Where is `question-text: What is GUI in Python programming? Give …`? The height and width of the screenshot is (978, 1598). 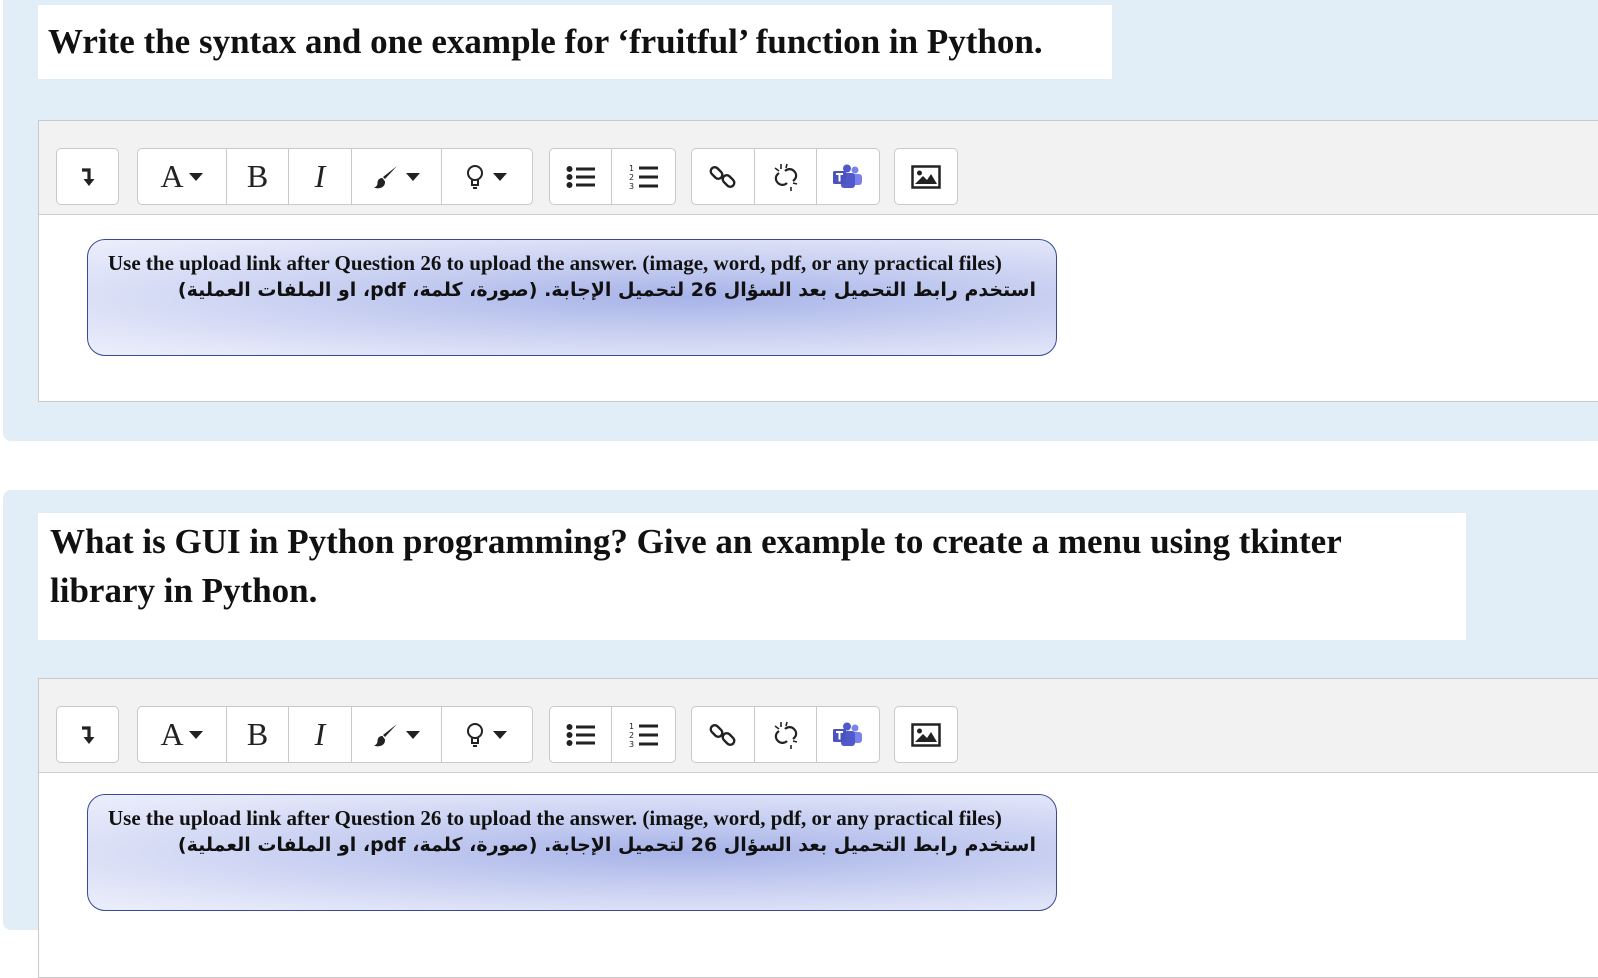
question-text: What is GUI in Python programming? Give … is located at coordinates (752, 576).